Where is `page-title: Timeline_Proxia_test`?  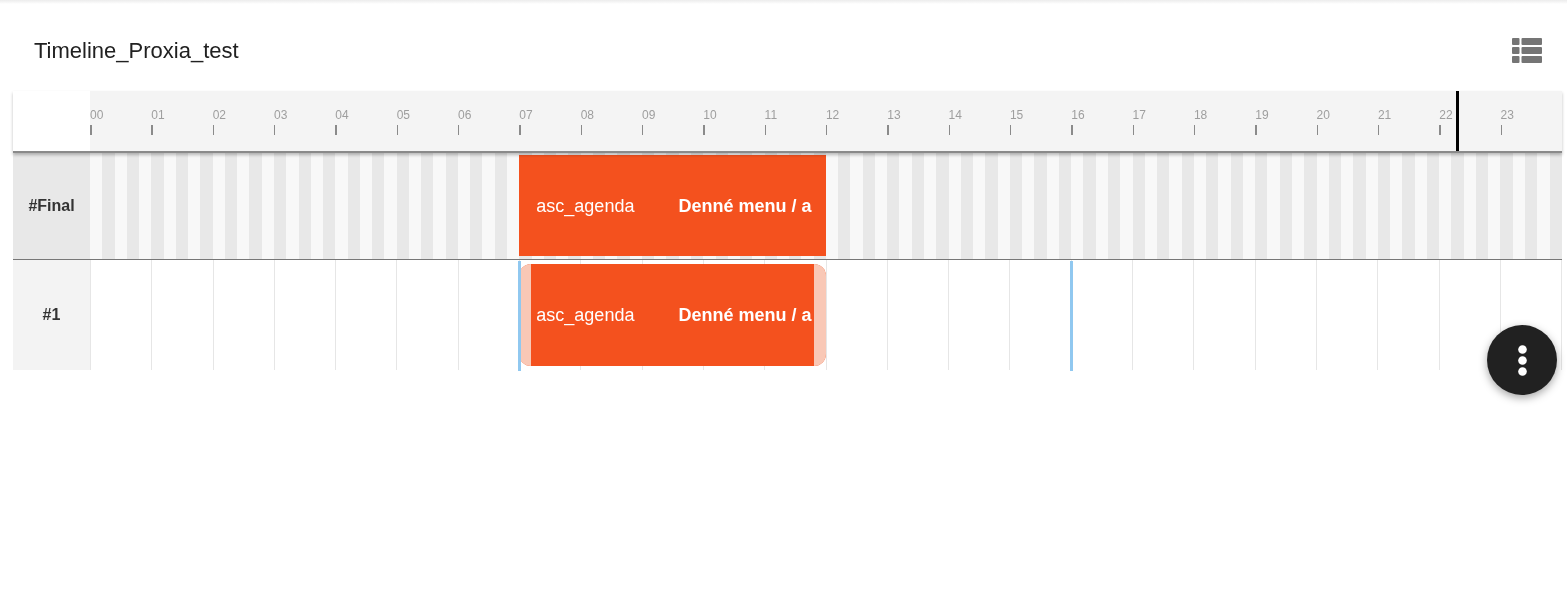 page-title: Timeline_Proxia_test is located at coordinates (136, 50).